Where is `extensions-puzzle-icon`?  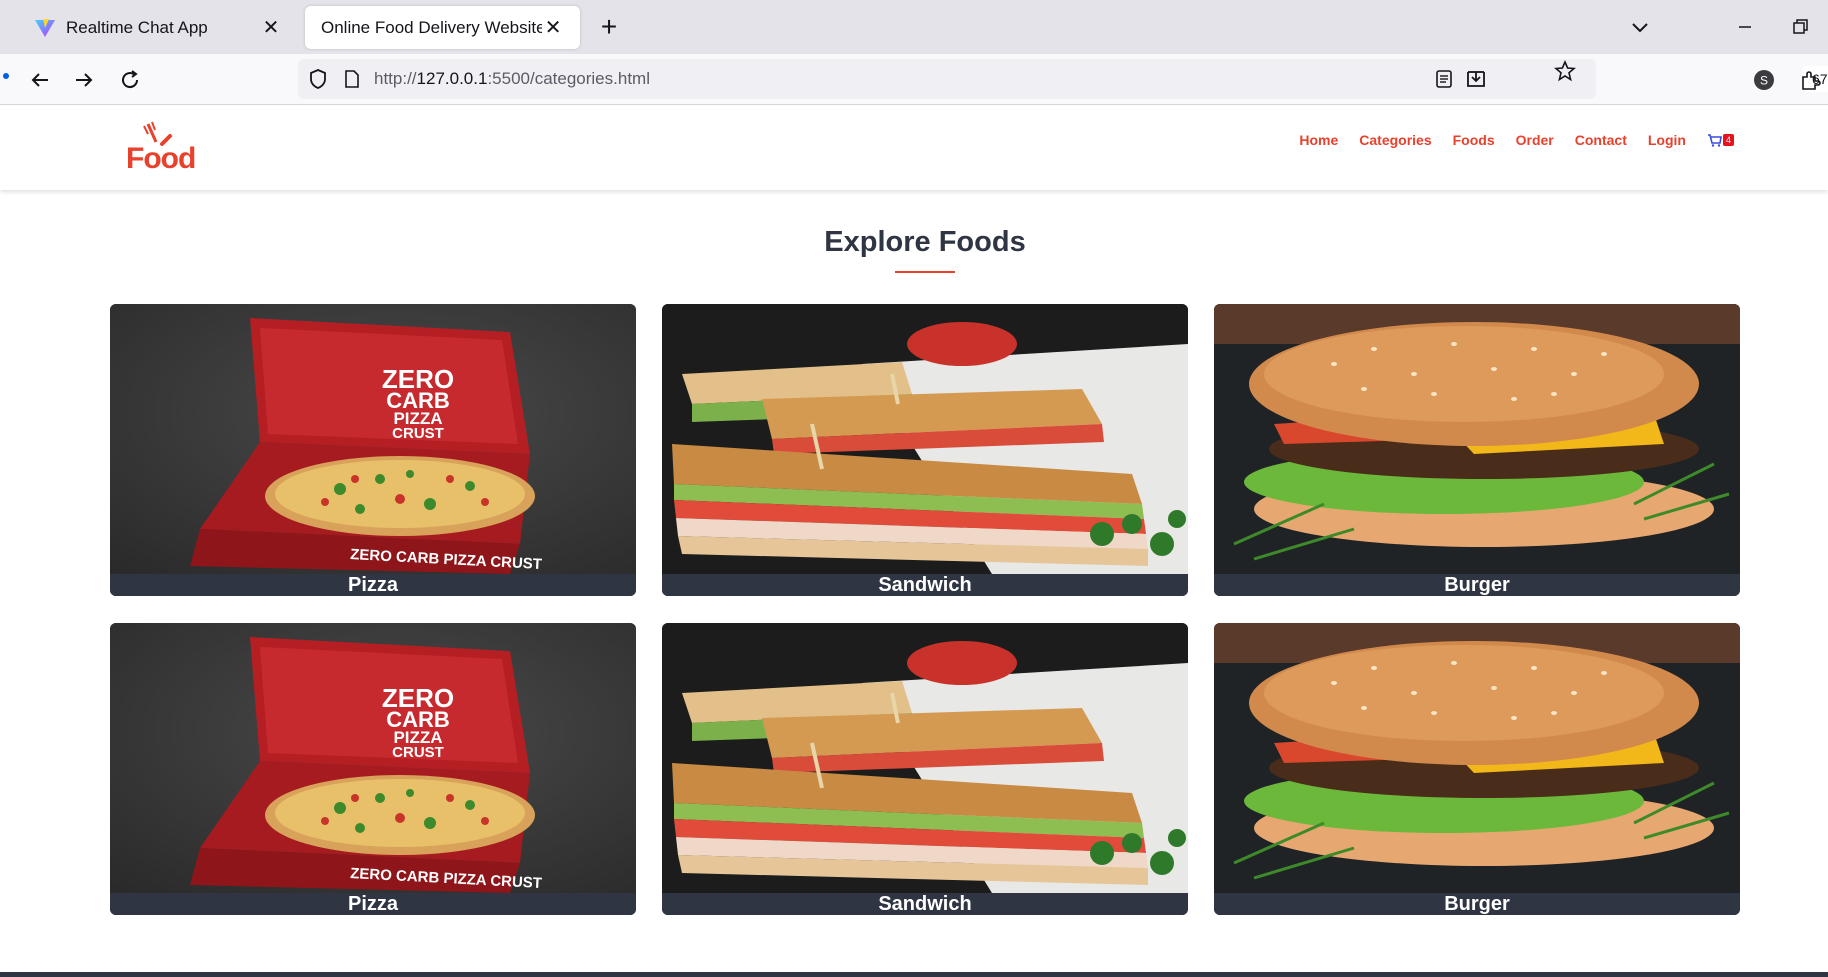 extensions-puzzle-icon is located at coordinates (1810, 80).